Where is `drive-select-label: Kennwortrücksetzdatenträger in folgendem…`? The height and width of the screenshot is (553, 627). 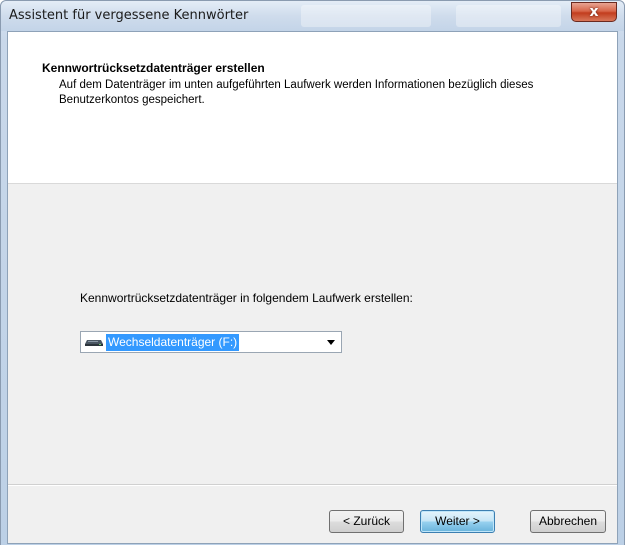
drive-select-label: Kennwortrücksetzdatenträger in folgendem… is located at coordinates (246, 298).